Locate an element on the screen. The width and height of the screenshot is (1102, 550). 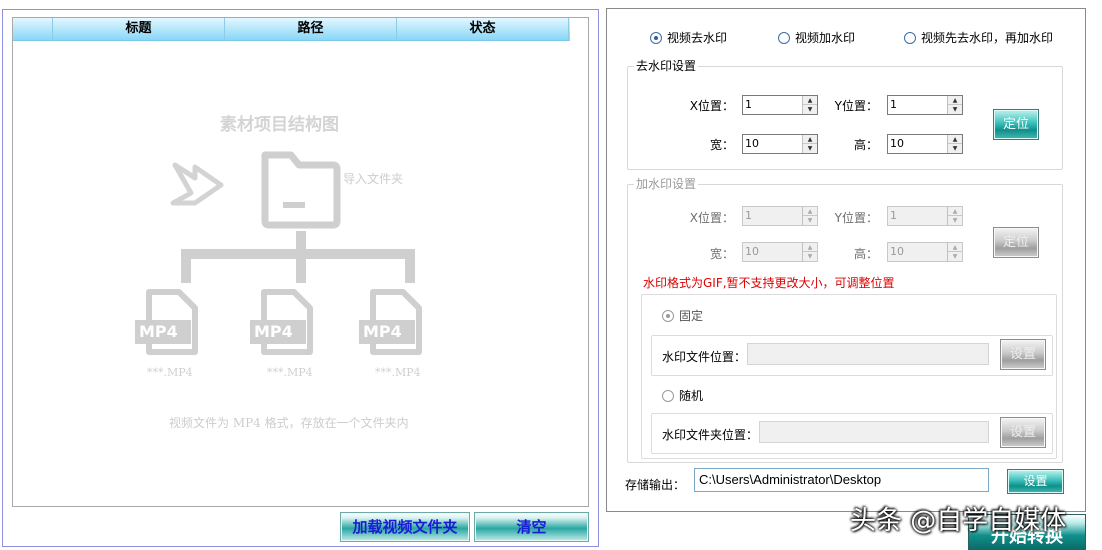
column-path: 路径 is located at coordinates (311, 29).